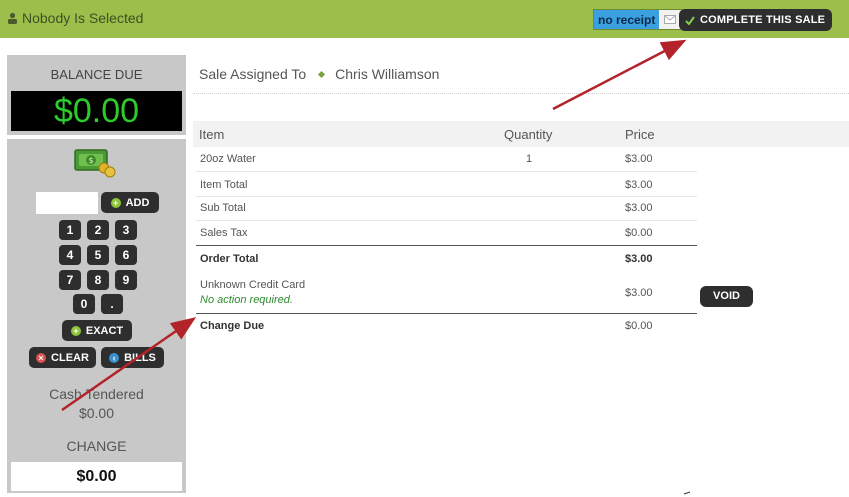 The height and width of the screenshot is (497, 849). Describe the element at coordinates (687, 493) in the screenshot. I see `annotation-arrow-partial` at that location.